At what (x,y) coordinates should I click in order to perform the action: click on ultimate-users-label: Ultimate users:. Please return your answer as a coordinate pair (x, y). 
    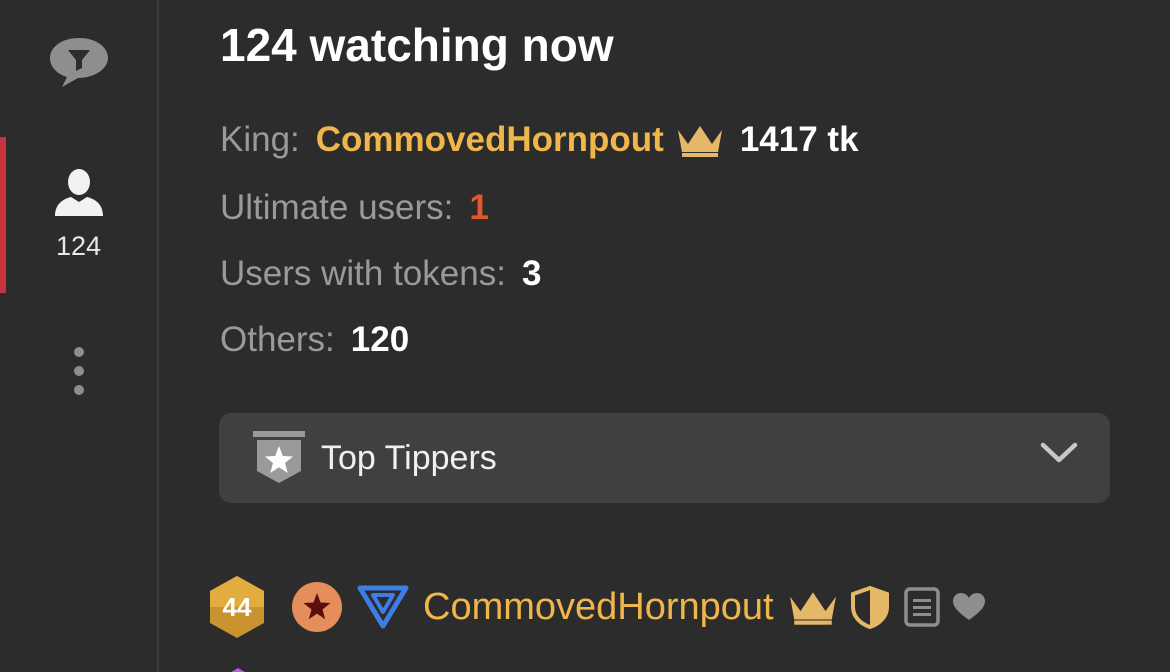
    Looking at the image, I should click on (337, 207).